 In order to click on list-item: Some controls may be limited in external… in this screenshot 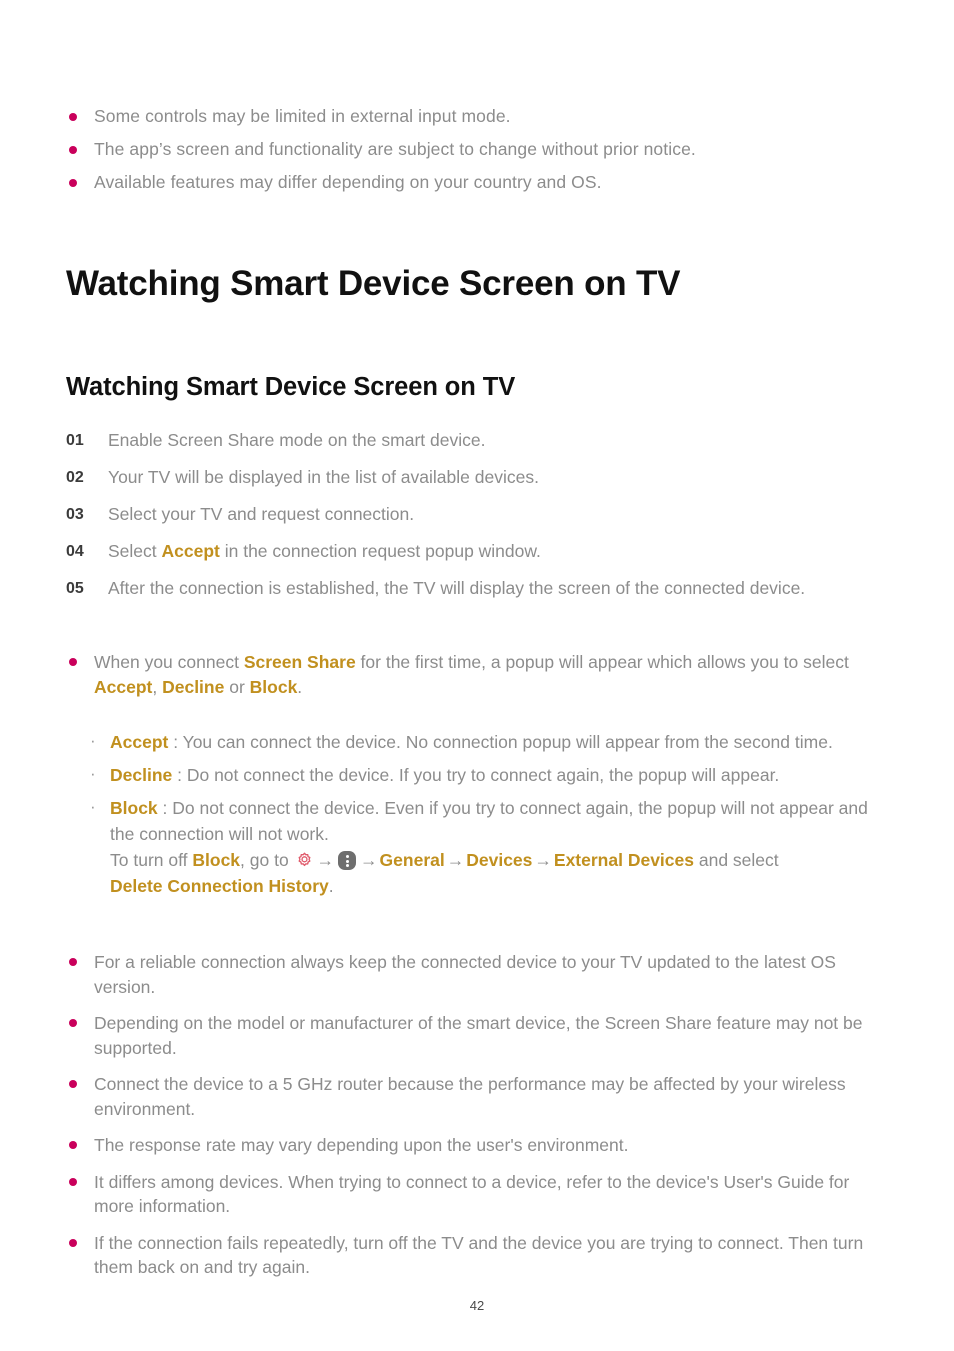, I will do `click(481, 116)`.